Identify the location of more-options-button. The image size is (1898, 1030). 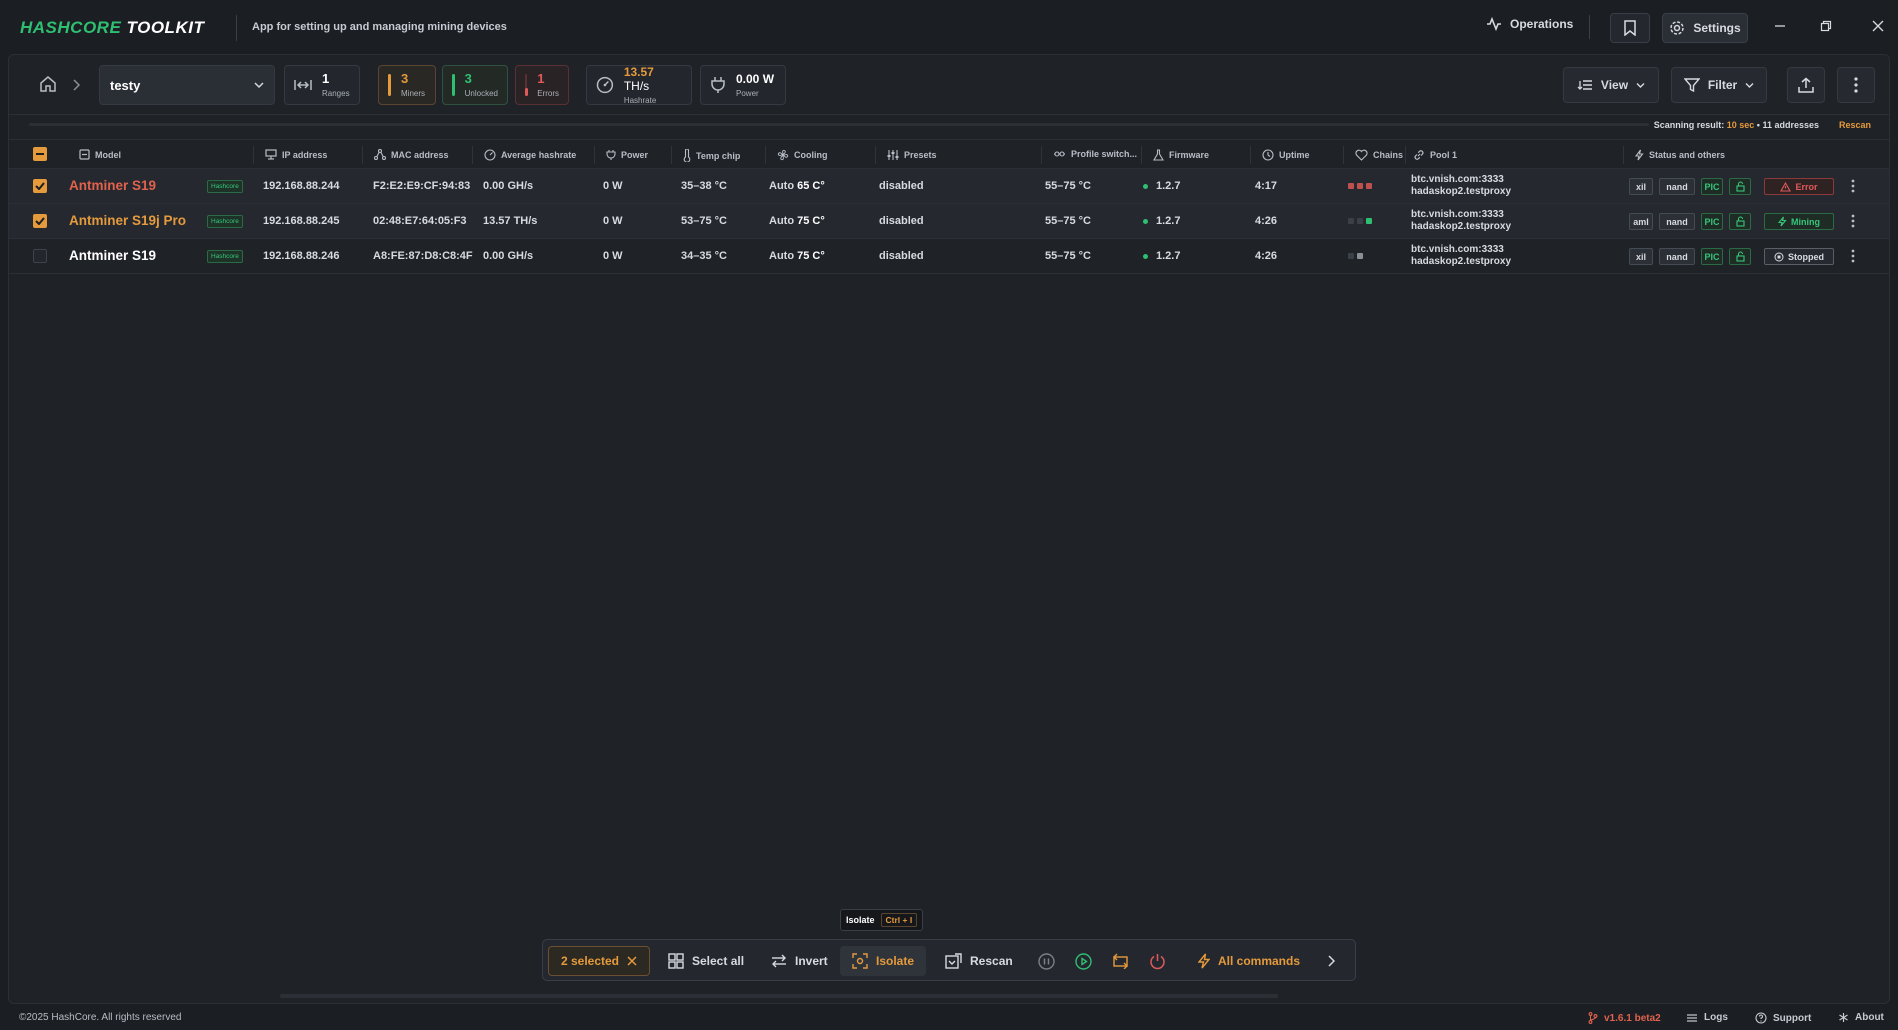
(1856, 85).